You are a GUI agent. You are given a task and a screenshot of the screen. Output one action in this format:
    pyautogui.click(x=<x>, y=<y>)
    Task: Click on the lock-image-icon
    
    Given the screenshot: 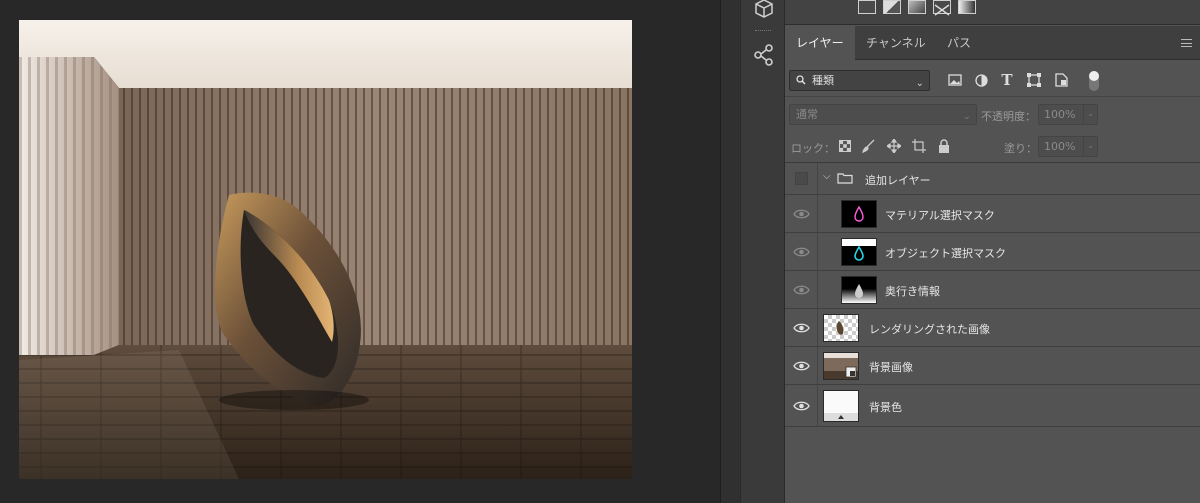 What is the action you would take?
    pyautogui.click(x=869, y=146)
    